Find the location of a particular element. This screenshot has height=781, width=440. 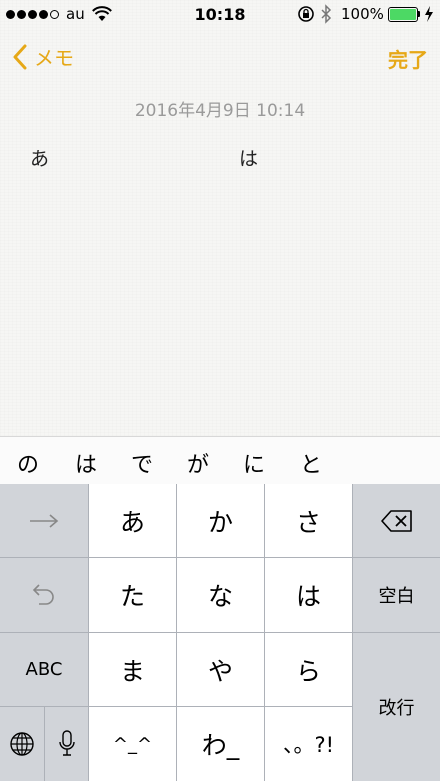

rotation-lock-icon is located at coordinates (306, 14).